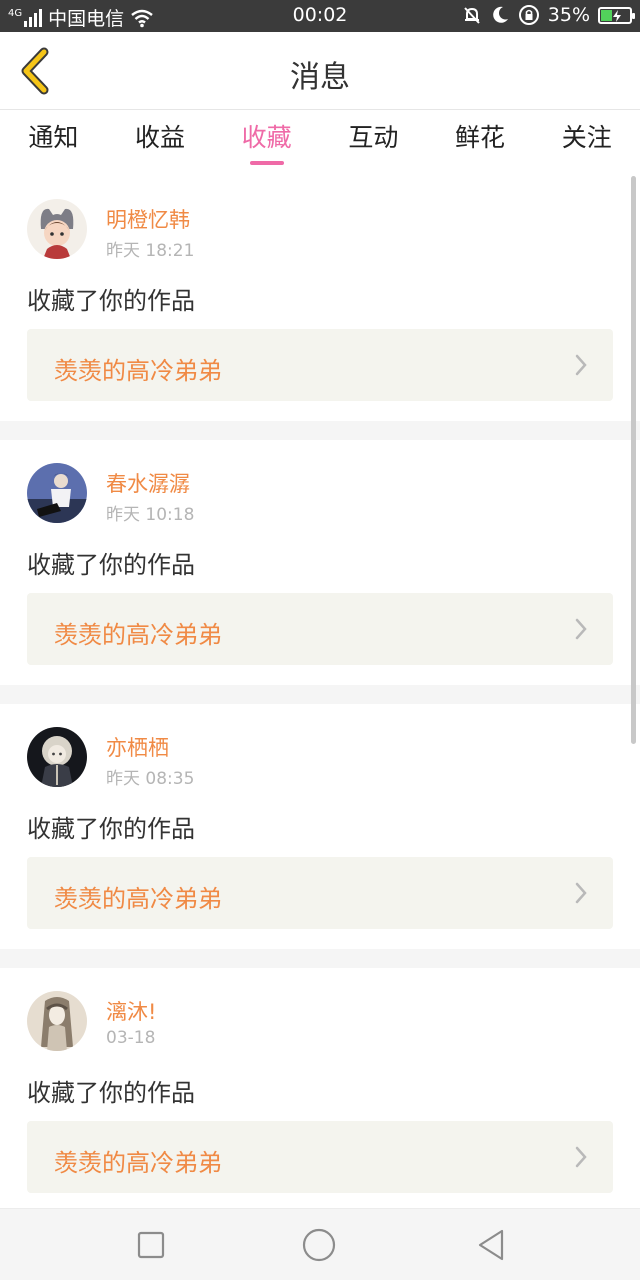 The image size is (640, 1280). What do you see at coordinates (131, 1038) in the screenshot?
I see `timestamp: 03-18` at bounding box center [131, 1038].